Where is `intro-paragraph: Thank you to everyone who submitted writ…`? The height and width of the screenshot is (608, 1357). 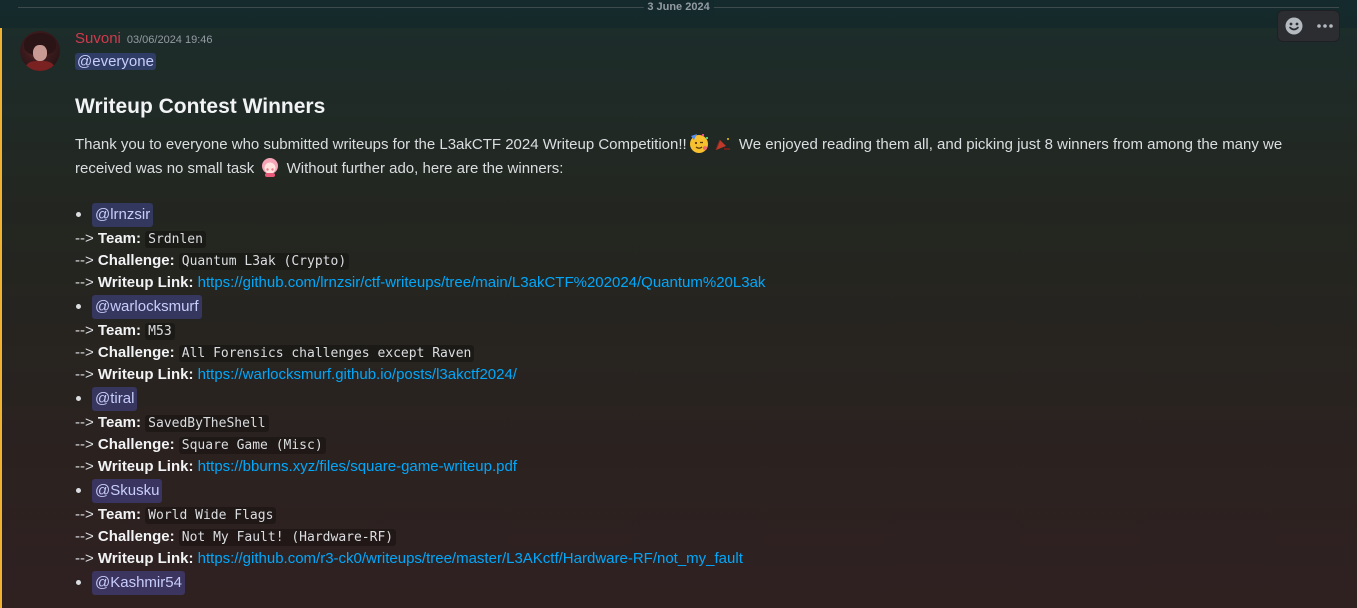
intro-paragraph: Thank you to everyone who submitted writ… is located at coordinates (695, 156).